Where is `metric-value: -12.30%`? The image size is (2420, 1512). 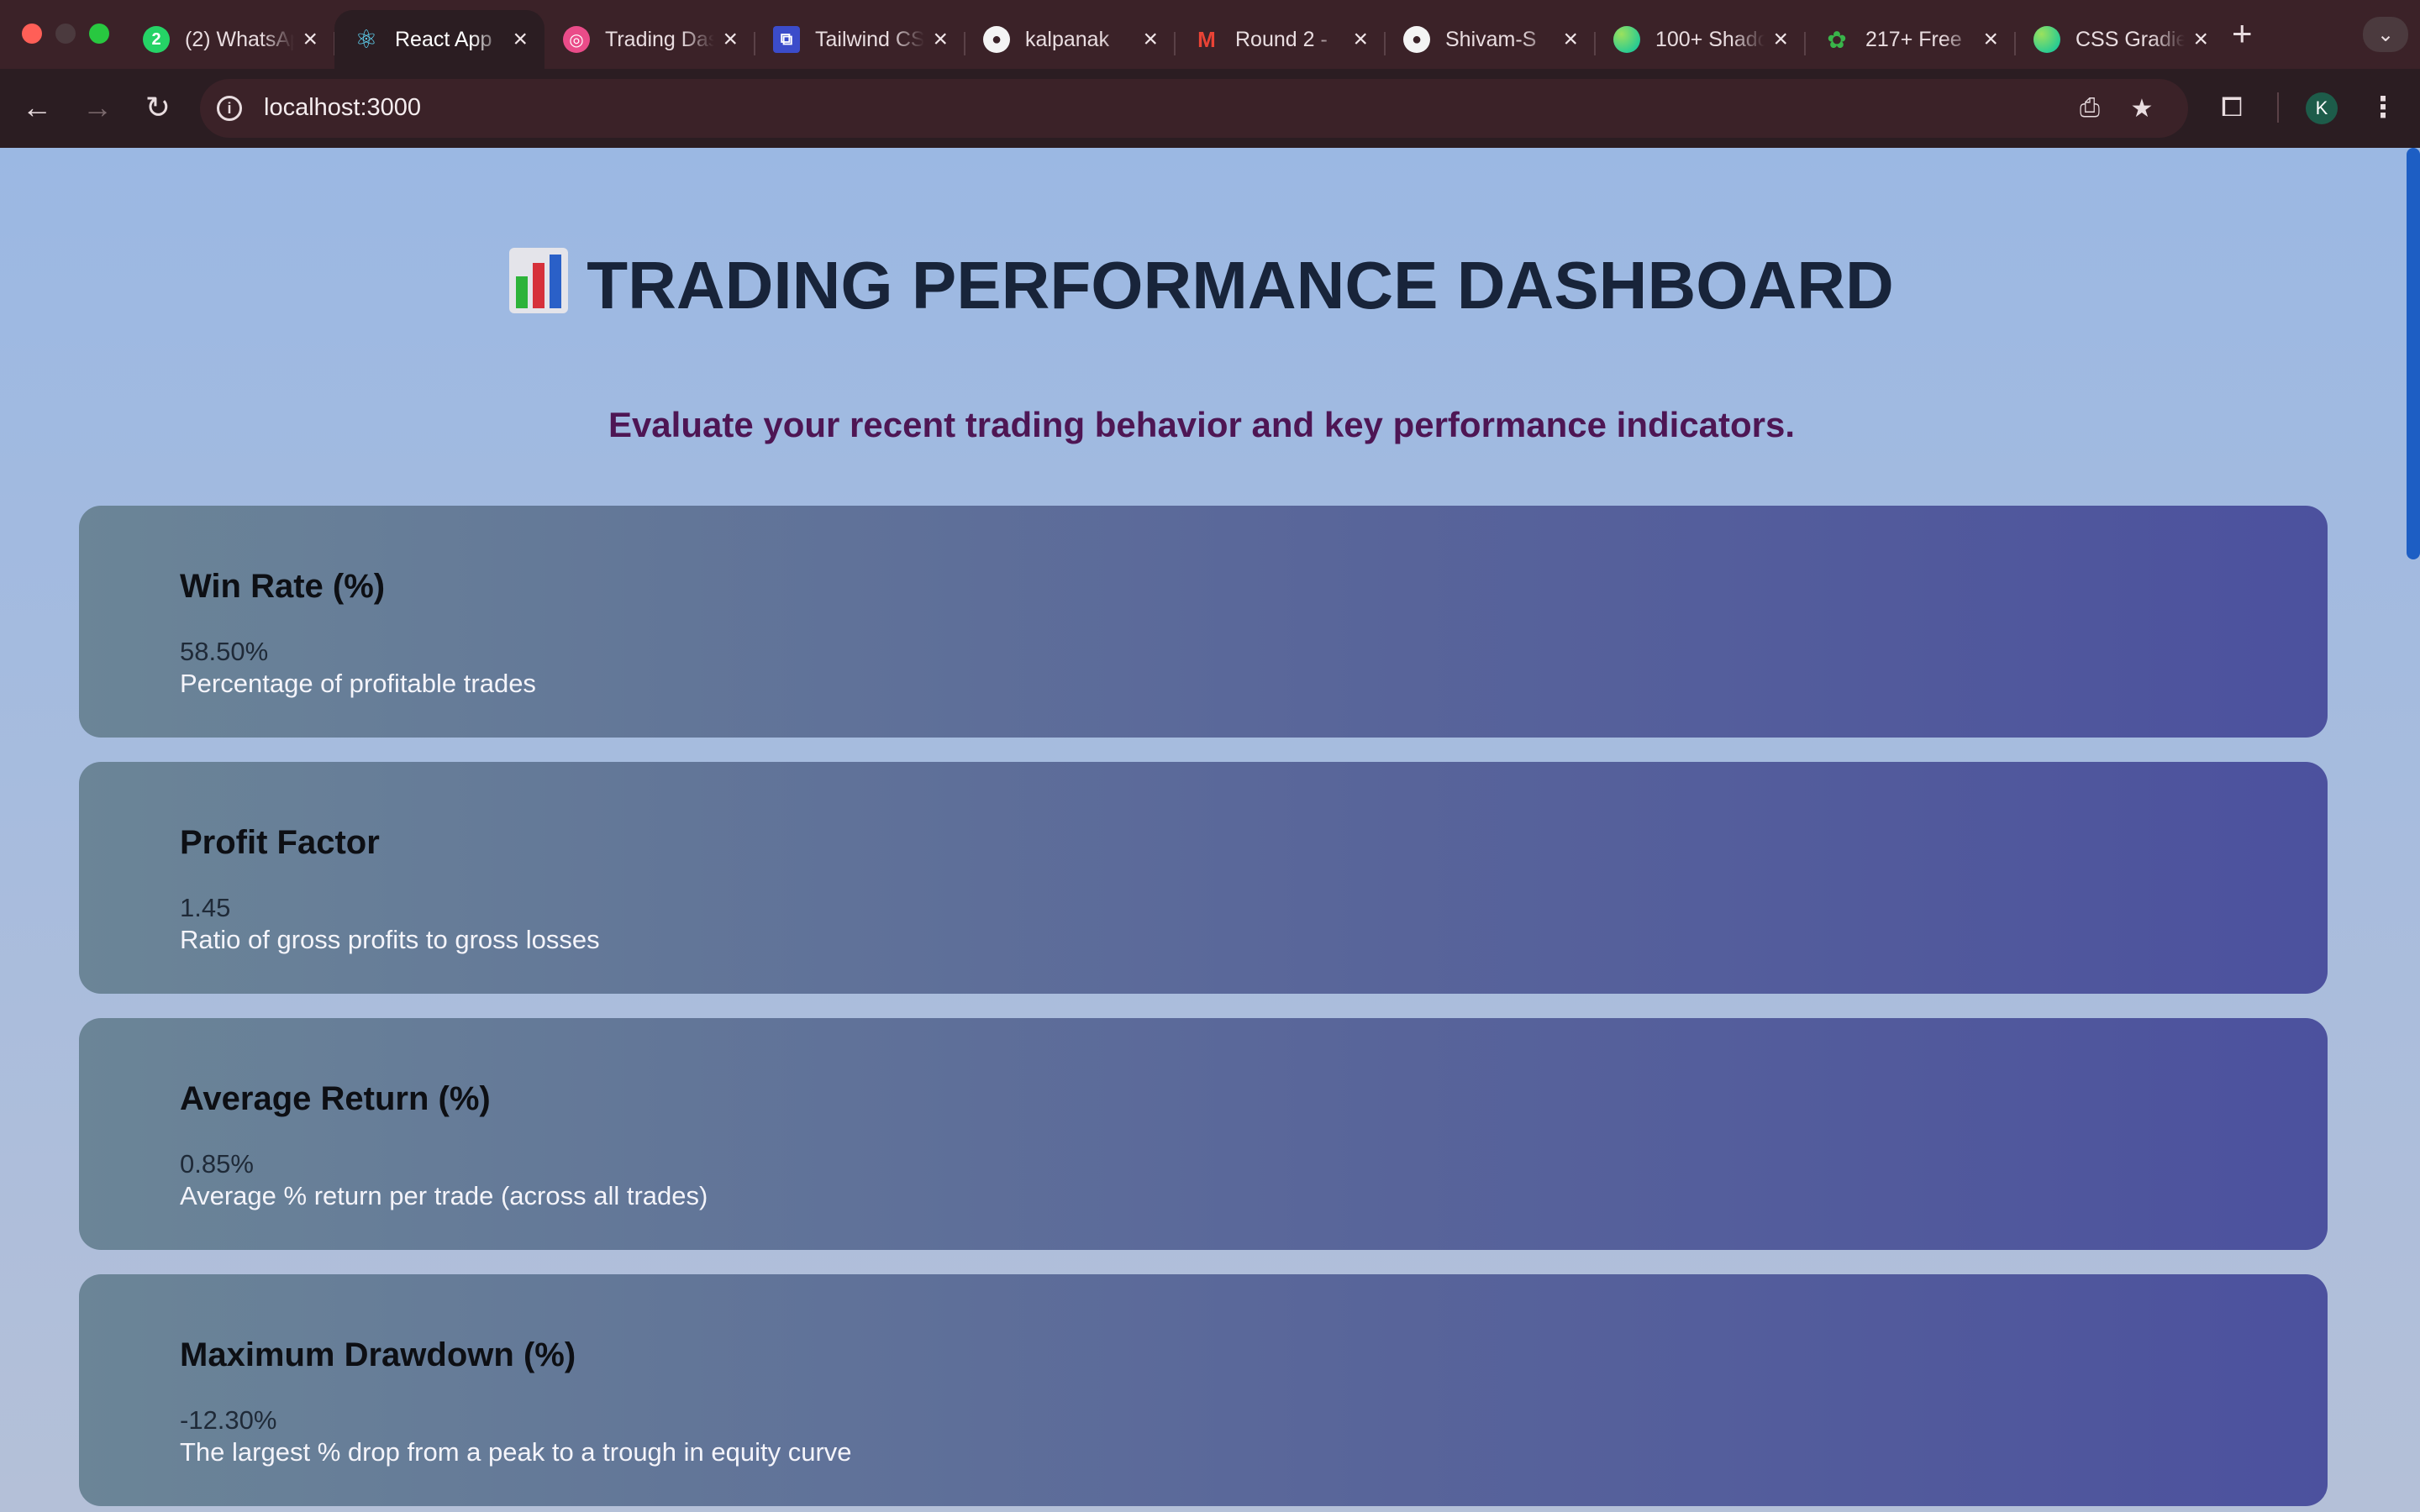 metric-value: -12.30% is located at coordinates (228, 1420).